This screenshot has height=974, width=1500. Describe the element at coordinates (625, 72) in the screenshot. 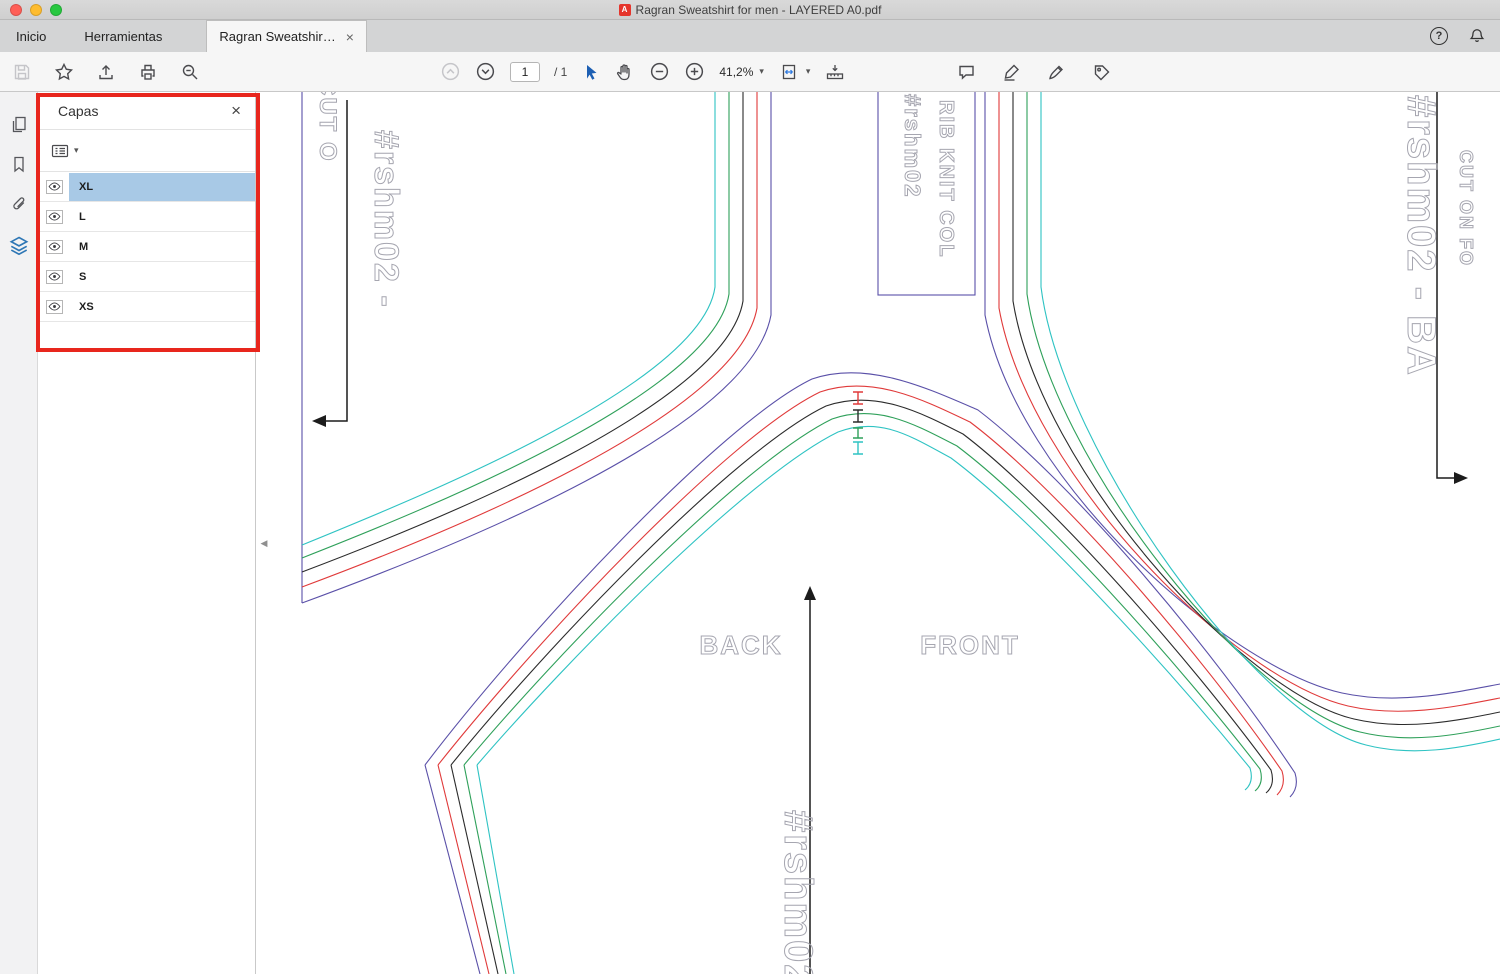

I see `hand-tool-icon` at that location.